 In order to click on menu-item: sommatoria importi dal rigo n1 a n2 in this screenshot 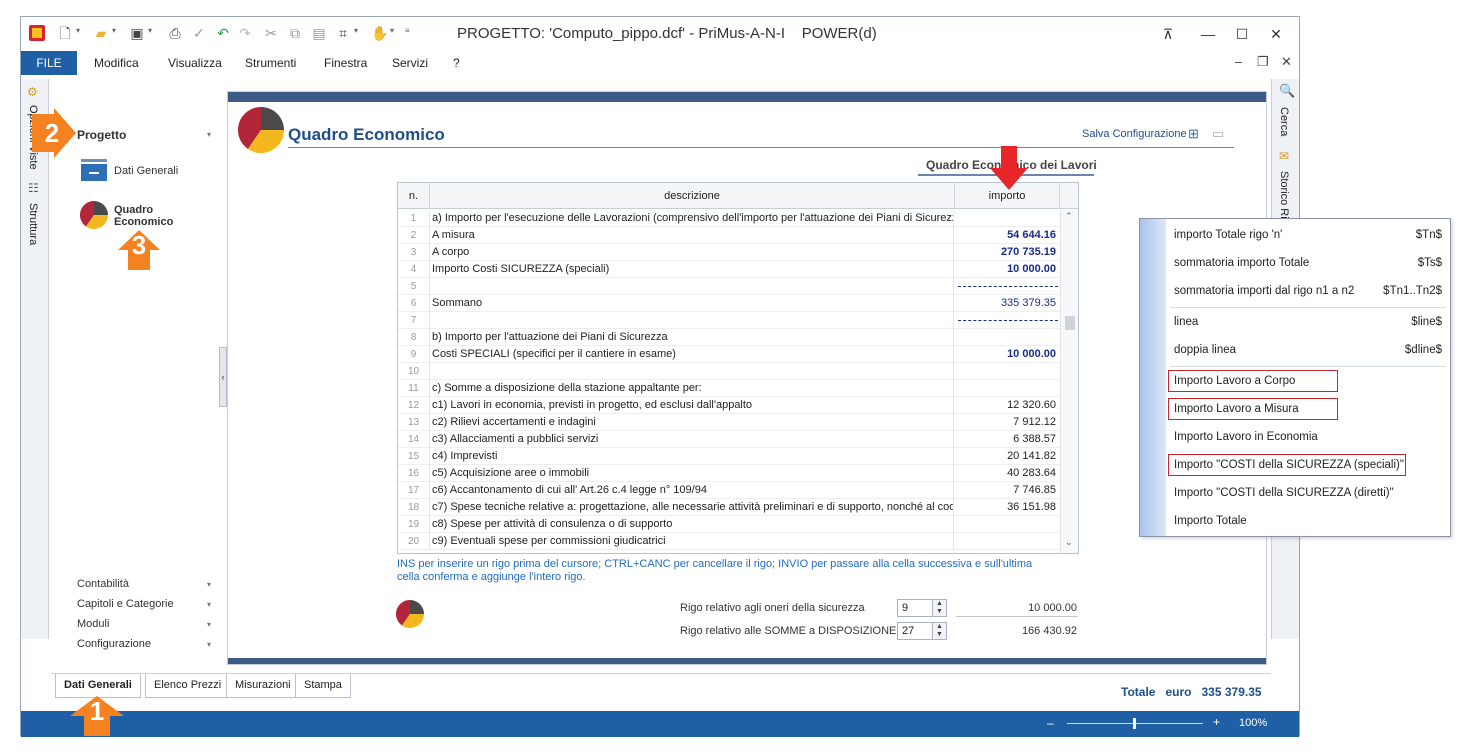, I will do `click(1264, 291)`.